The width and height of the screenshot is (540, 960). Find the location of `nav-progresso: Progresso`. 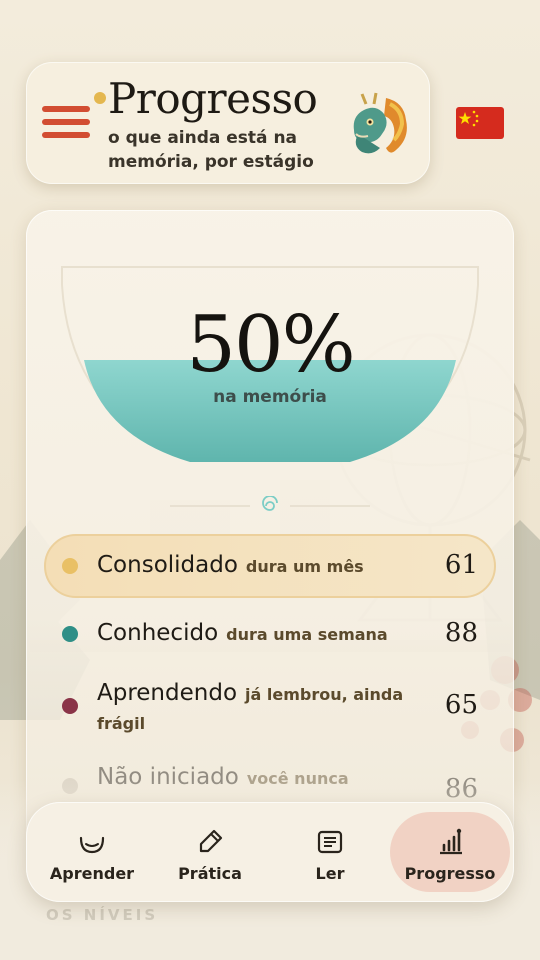

nav-progresso: Progresso is located at coordinates (450, 852).